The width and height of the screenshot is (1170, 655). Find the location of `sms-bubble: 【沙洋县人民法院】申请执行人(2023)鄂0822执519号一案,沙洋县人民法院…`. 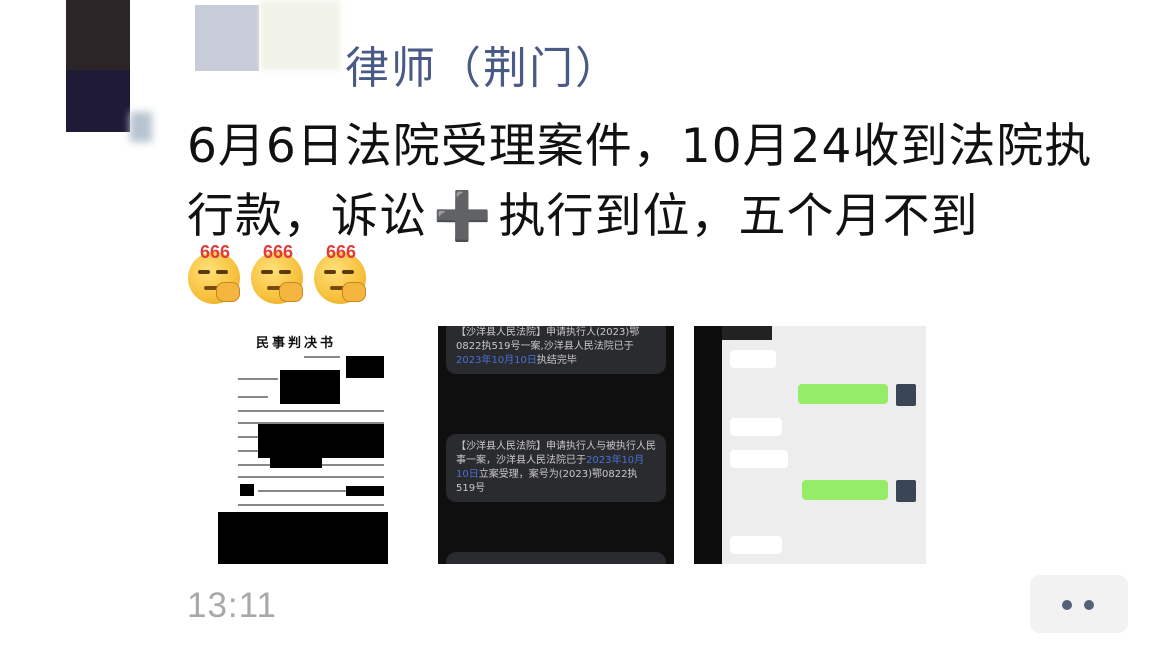

sms-bubble: 【沙洋县人民法院】申请执行人(2023)鄂0822执519号一案,沙洋县人民法院… is located at coordinates (556, 350).